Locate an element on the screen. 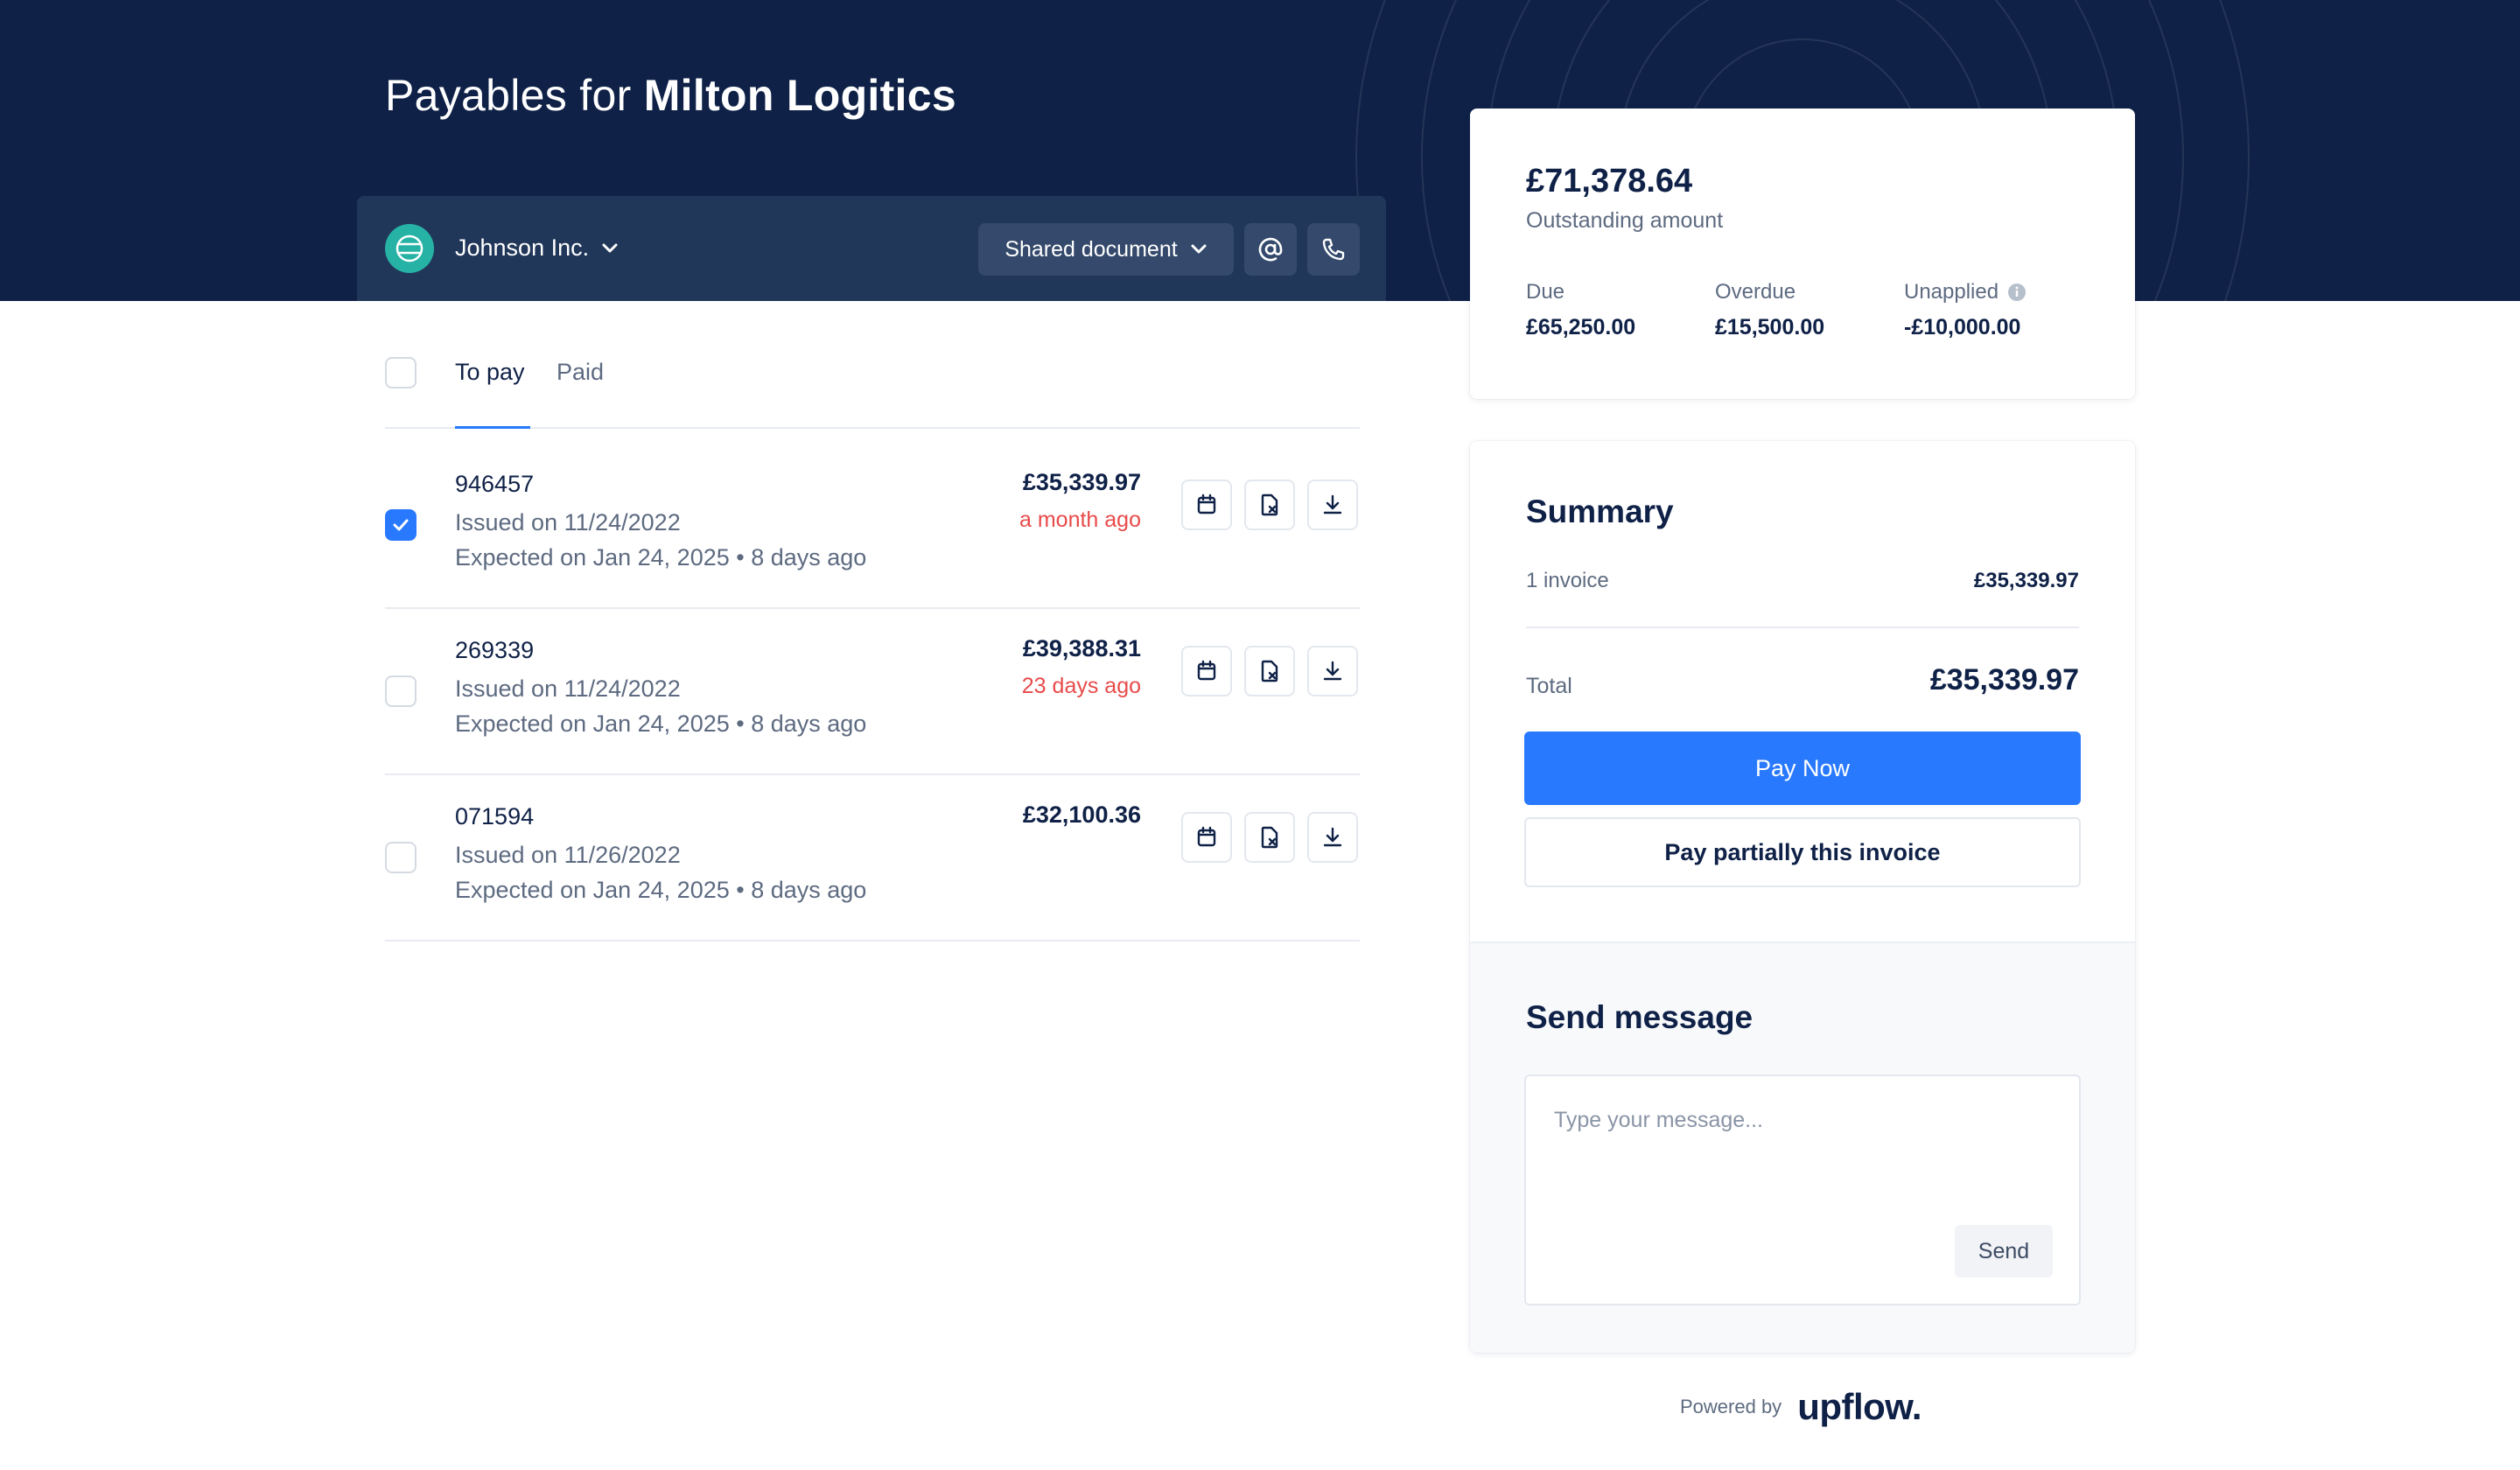  powered-by: Powered by upflow. is located at coordinates (1801, 1407).